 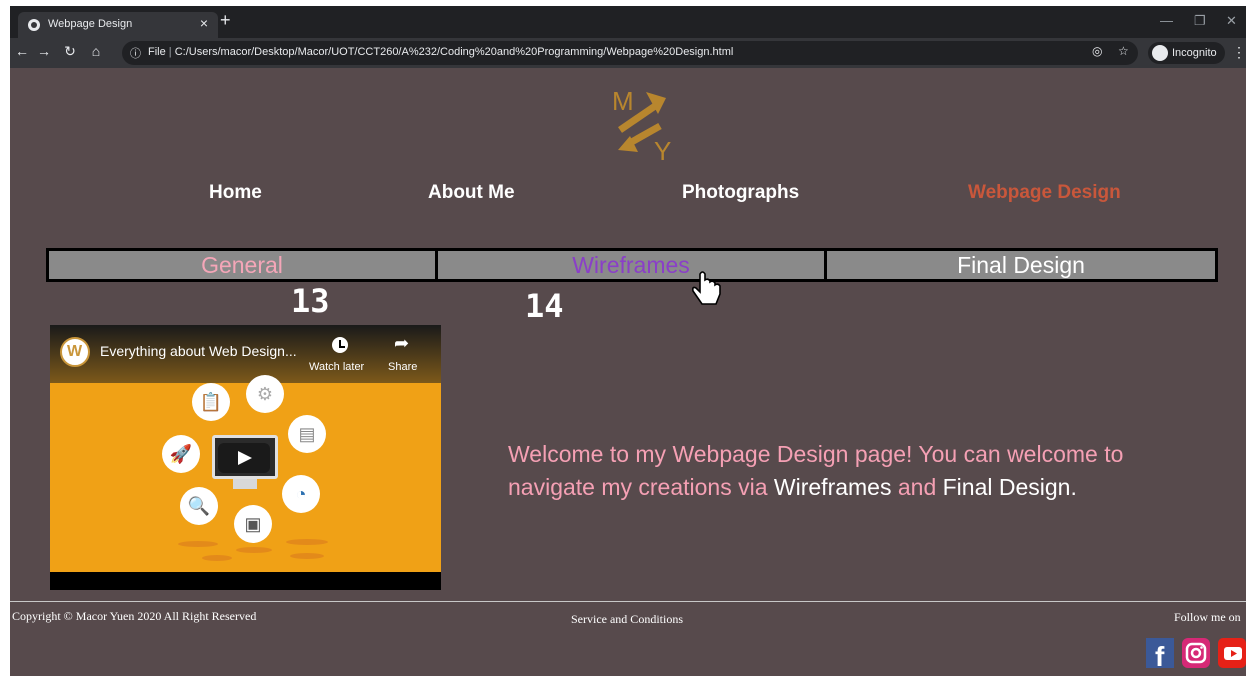 What do you see at coordinates (1160, 53) in the screenshot?
I see `incognito-icon` at bounding box center [1160, 53].